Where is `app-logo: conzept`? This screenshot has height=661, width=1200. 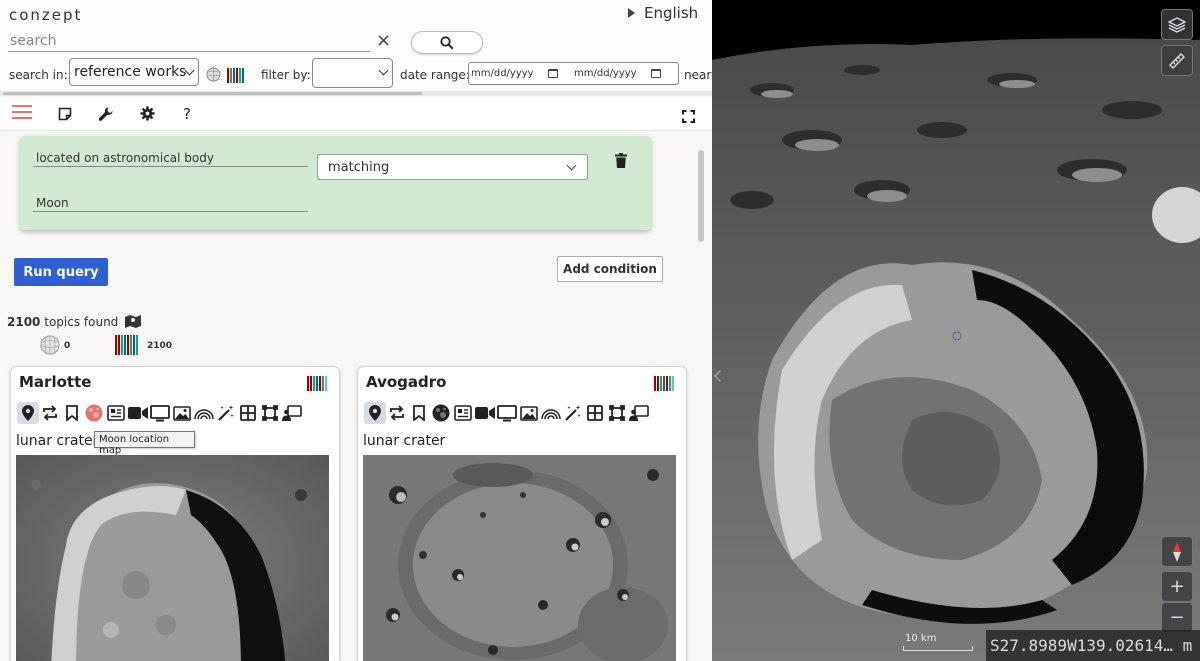
app-logo: conzept is located at coordinates (45, 15).